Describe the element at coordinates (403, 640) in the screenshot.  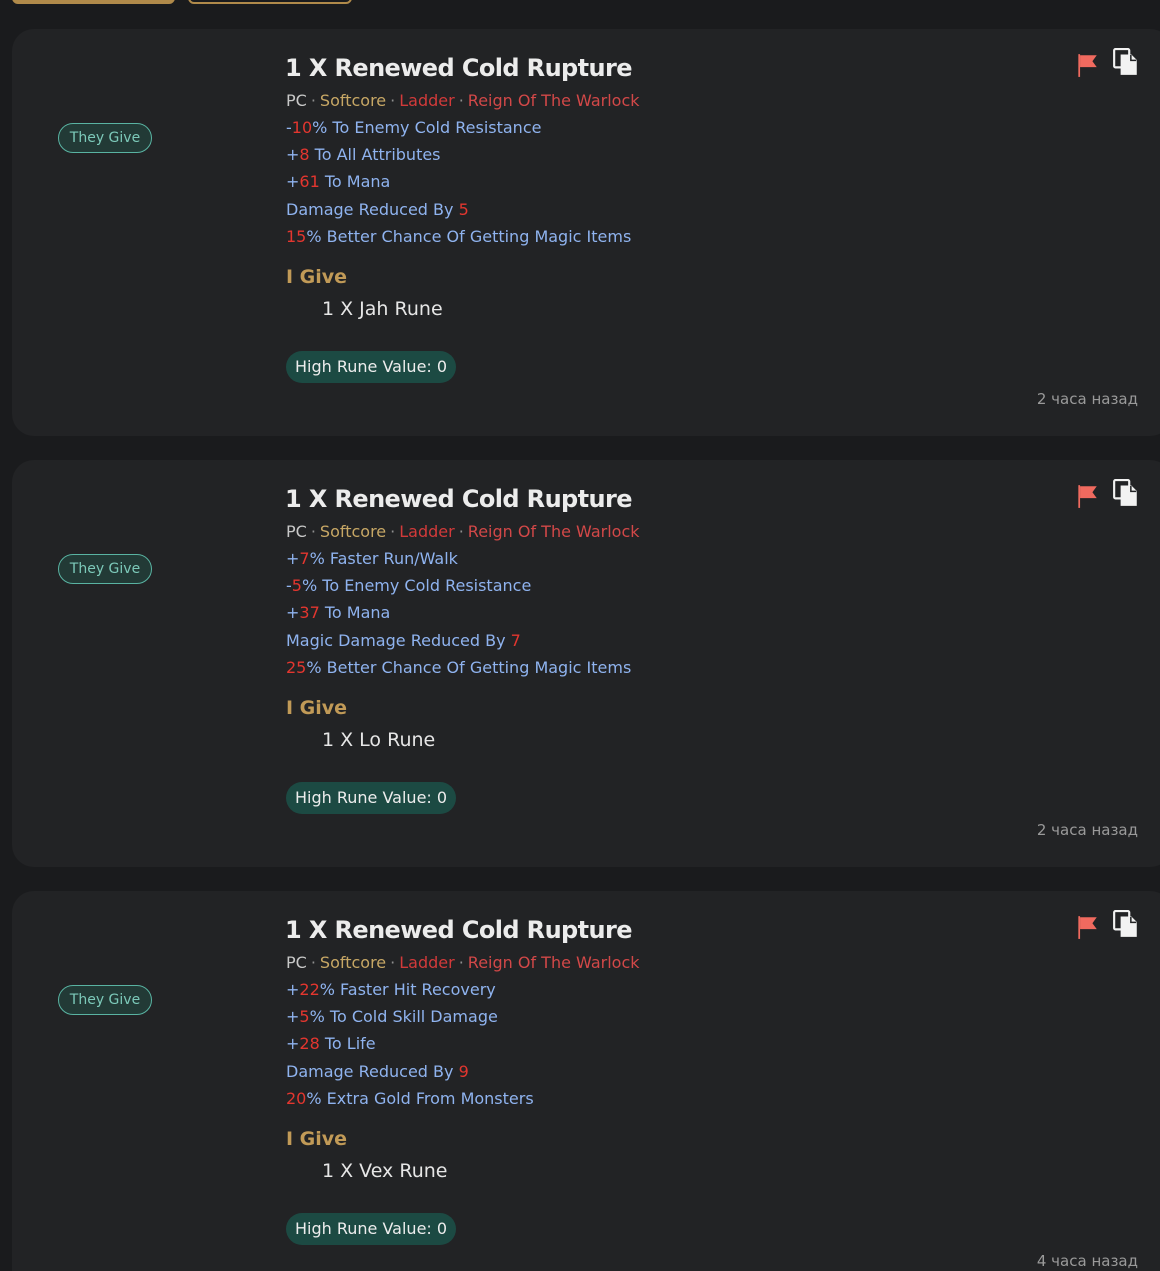
I see `stat-line: Magic Damage Reduced By 7` at that location.